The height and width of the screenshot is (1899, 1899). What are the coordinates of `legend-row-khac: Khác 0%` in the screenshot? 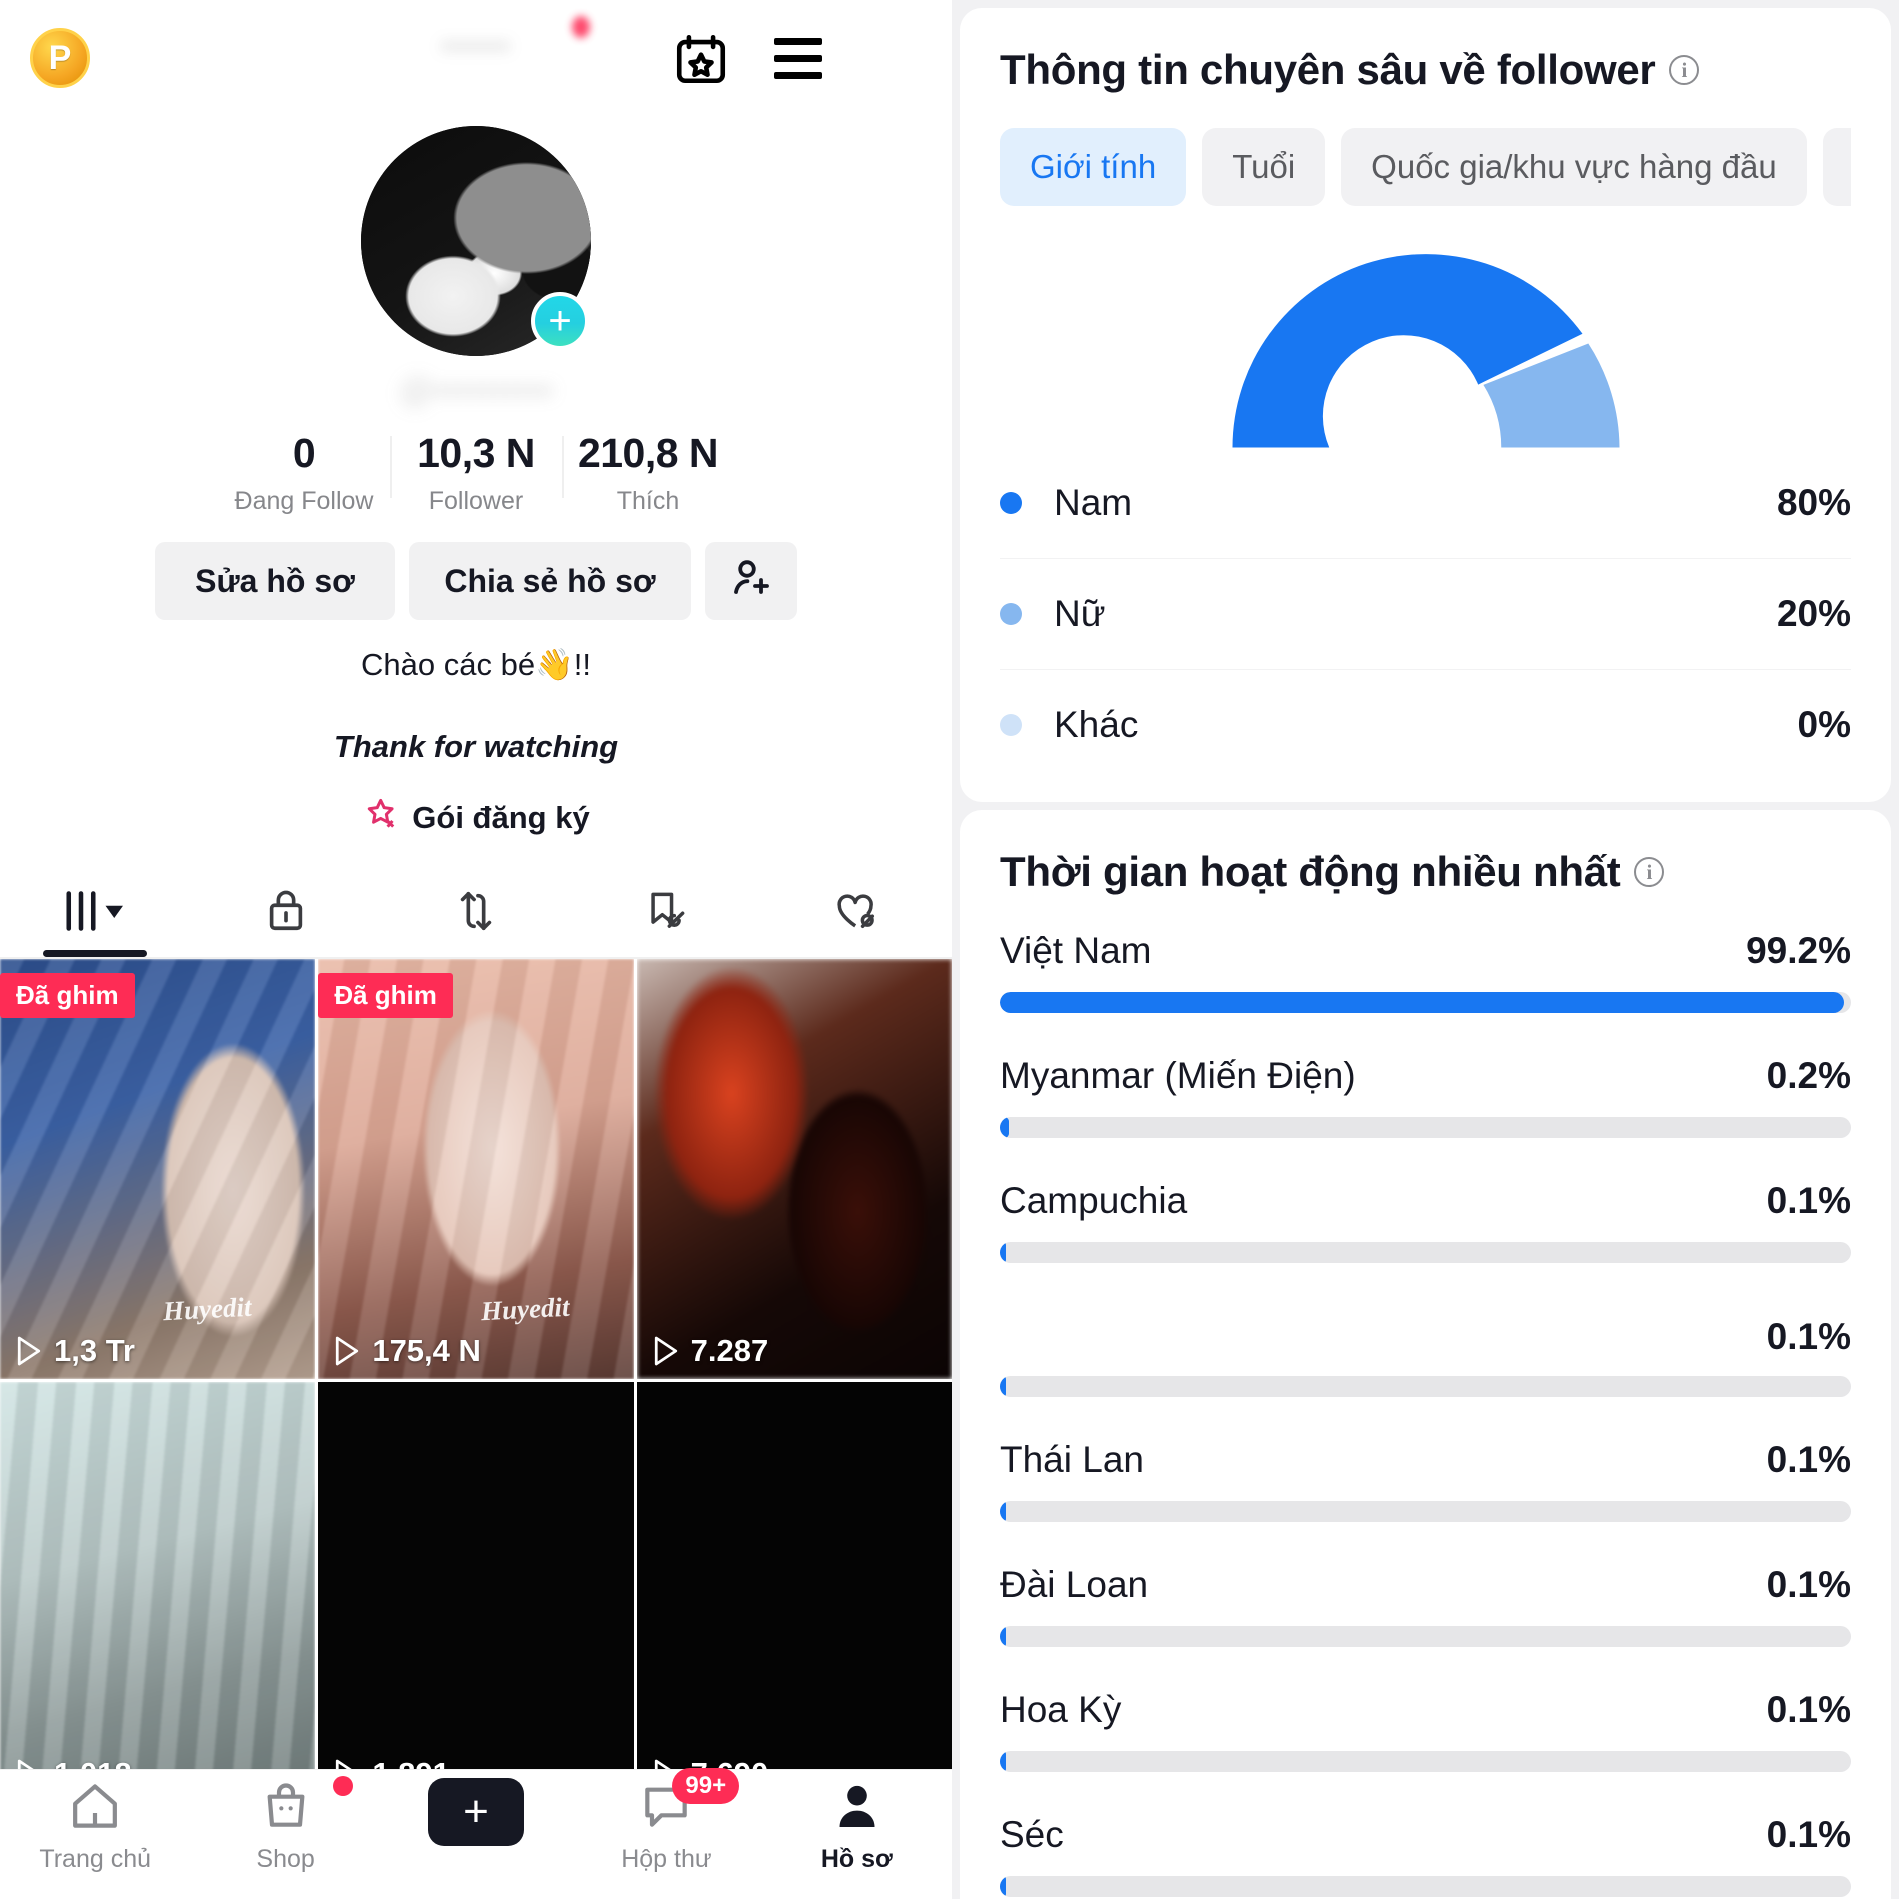 It's located at (1425, 725).